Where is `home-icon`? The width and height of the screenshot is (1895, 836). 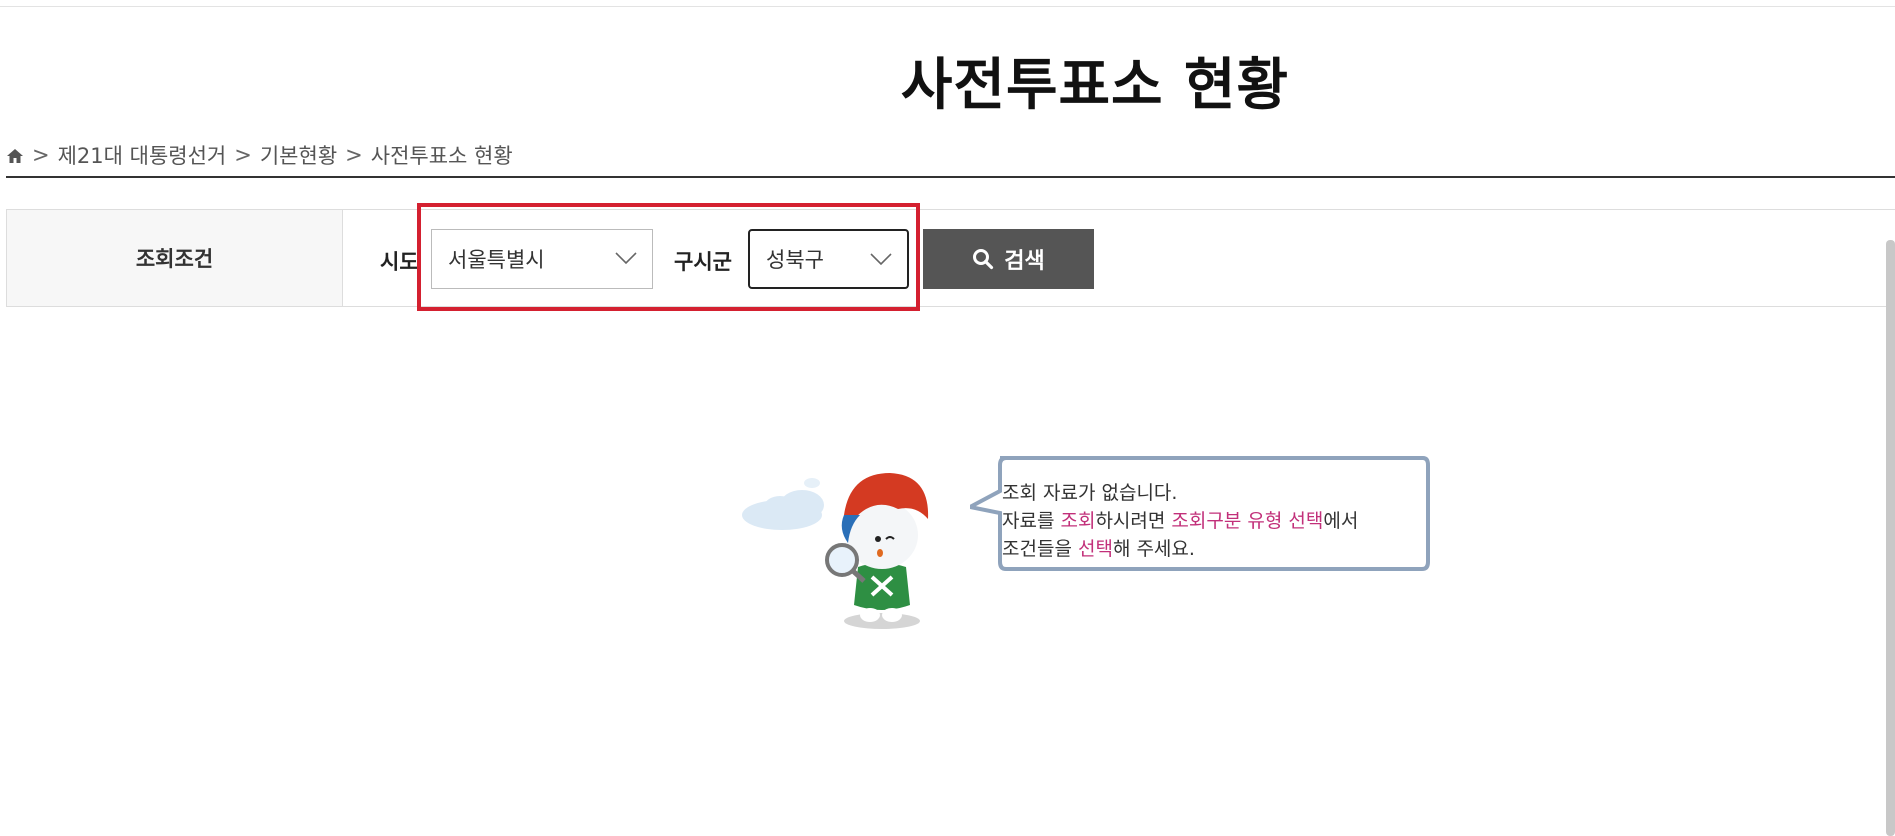
home-icon is located at coordinates (15, 155).